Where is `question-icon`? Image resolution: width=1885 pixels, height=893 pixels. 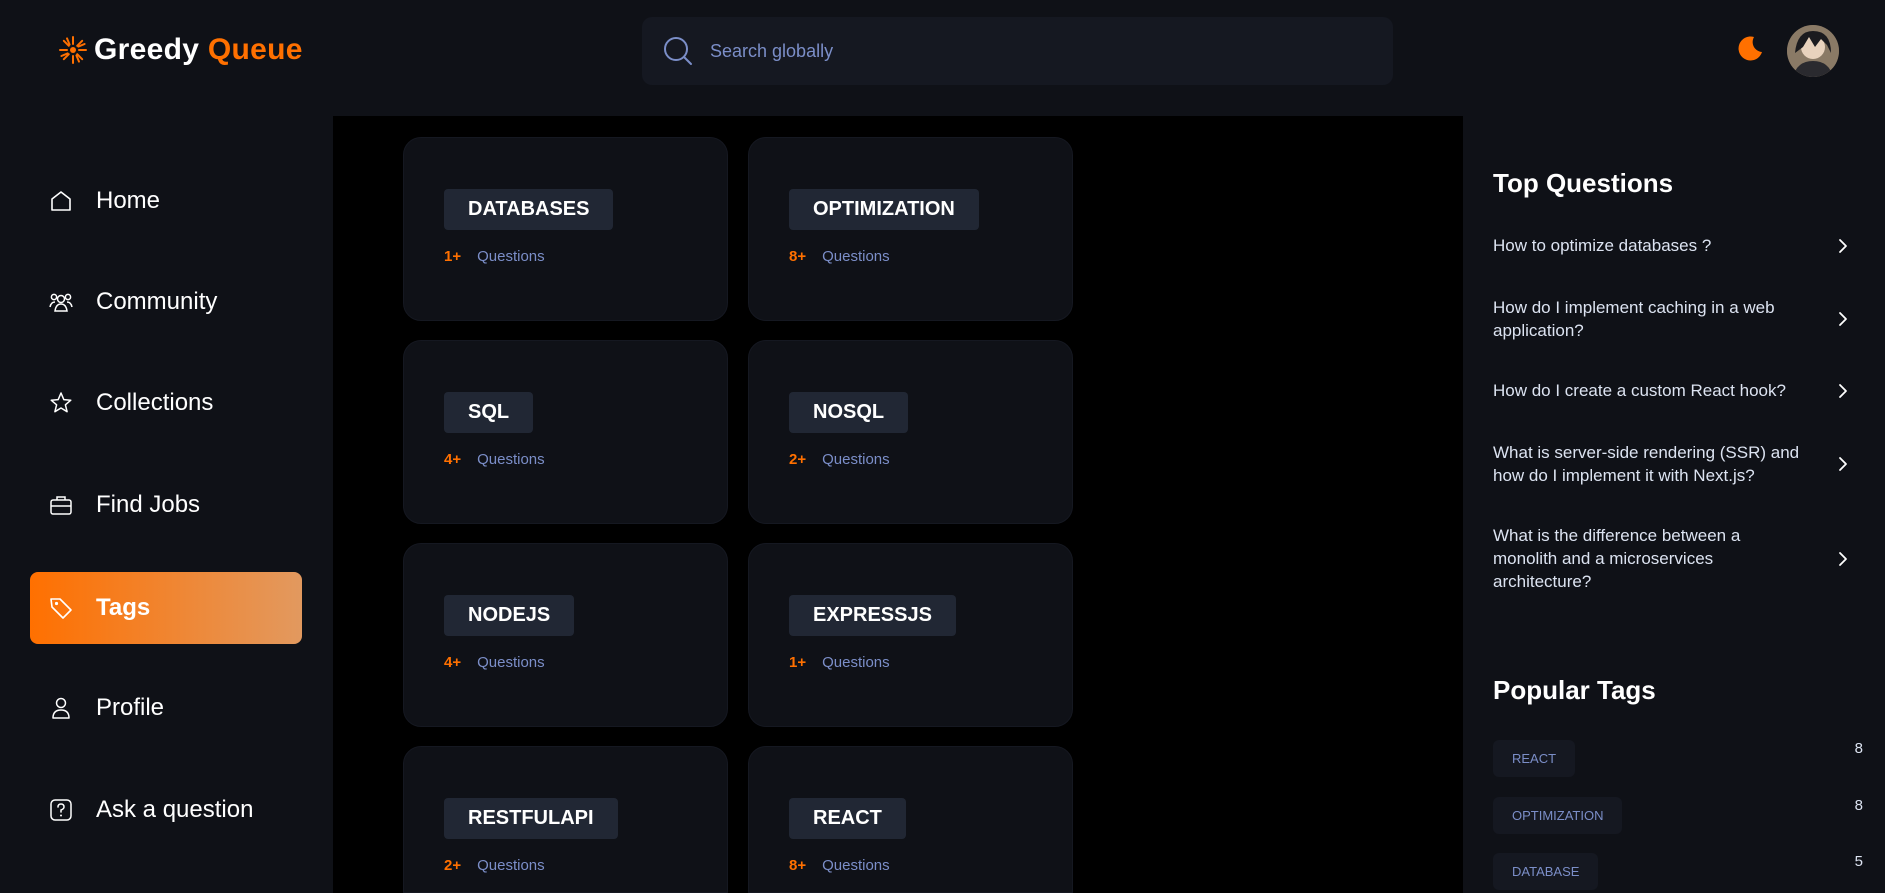
question-icon is located at coordinates (61, 810).